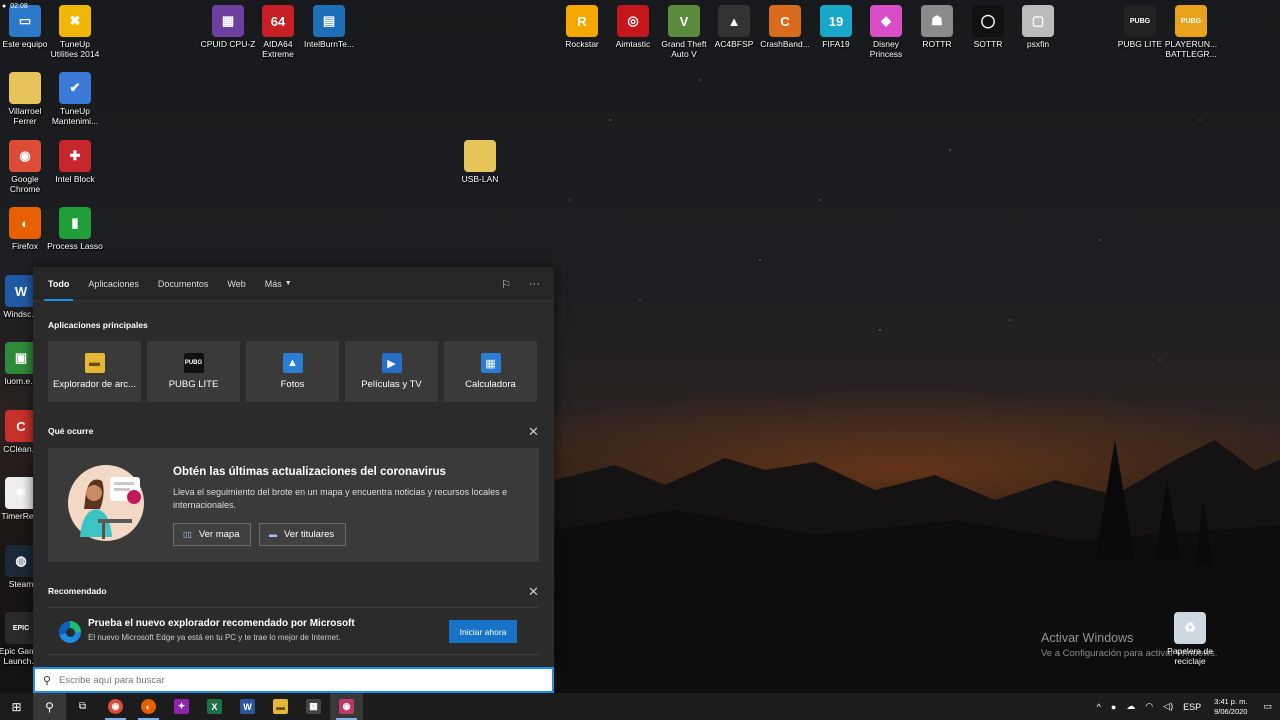 This screenshot has width=1280, height=720. I want to click on language-indicator: ESP, so click(1192, 707).